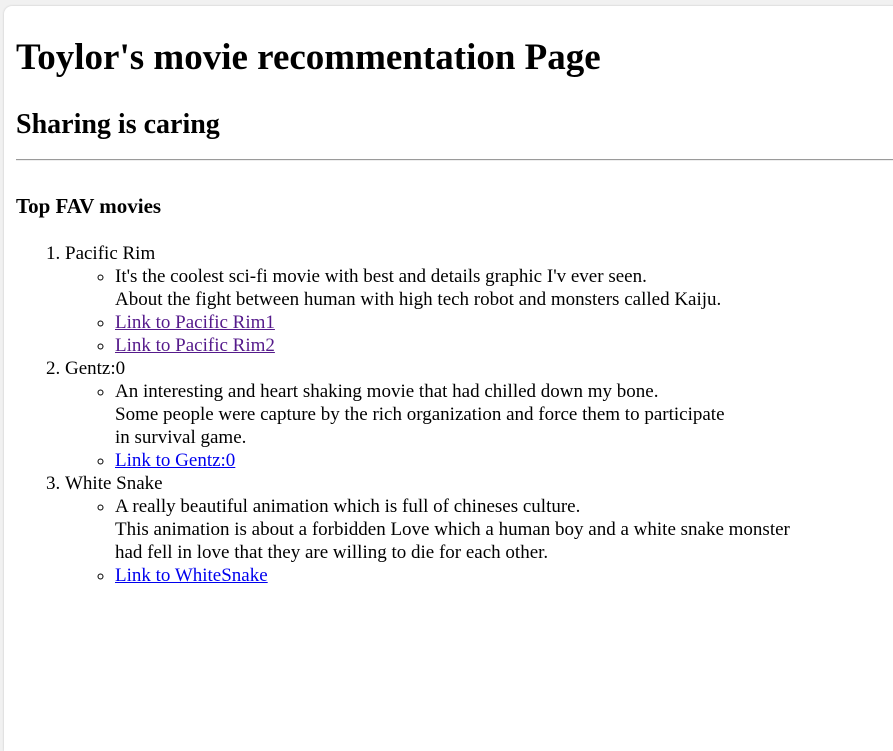  Describe the element at coordinates (118, 124) in the screenshot. I see `page-subtitle: Sharing is caring` at that location.